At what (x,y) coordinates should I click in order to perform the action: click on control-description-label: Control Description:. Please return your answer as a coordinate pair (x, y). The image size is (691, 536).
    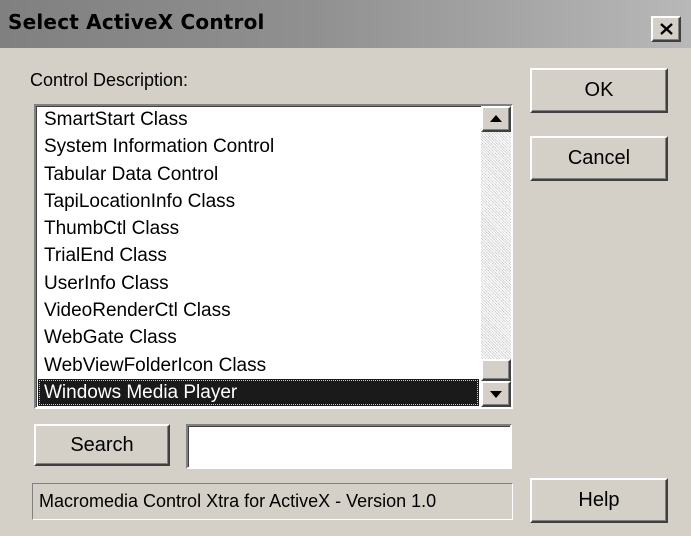
    Looking at the image, I should click on (109, 80).